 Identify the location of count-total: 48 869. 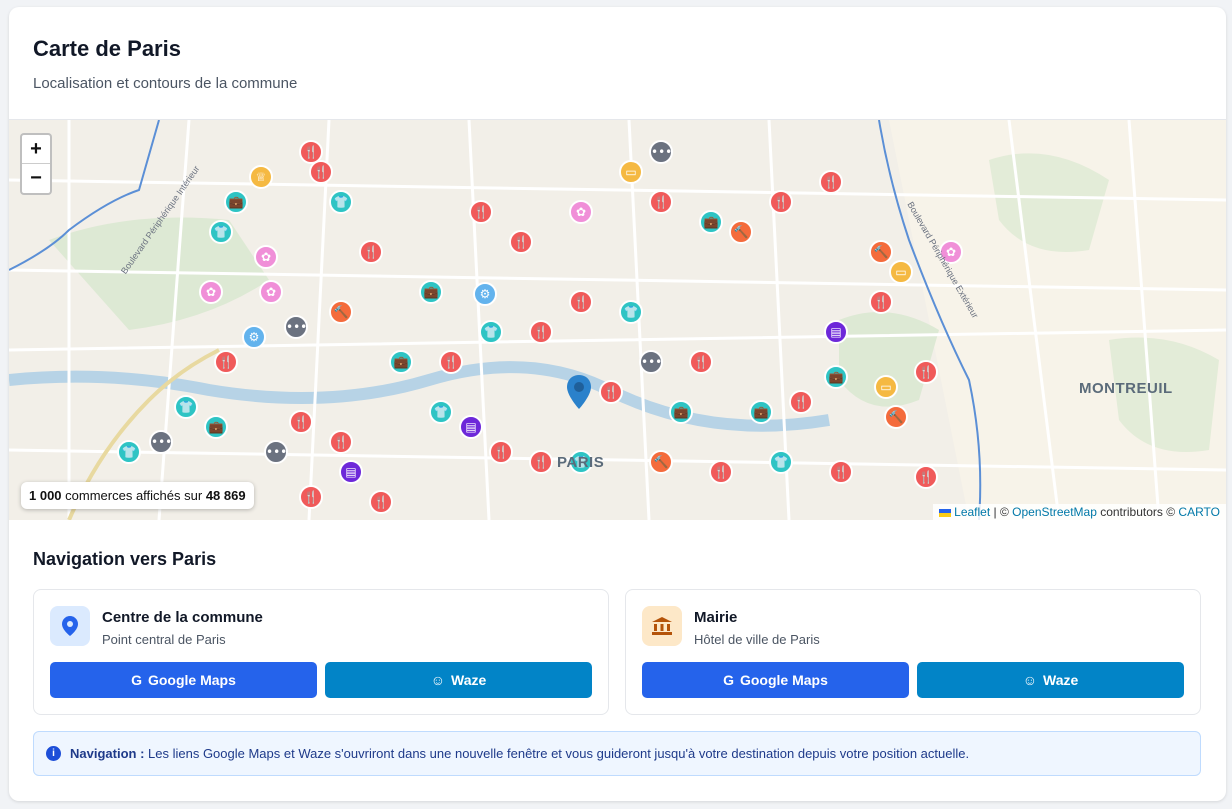
(225, 495).